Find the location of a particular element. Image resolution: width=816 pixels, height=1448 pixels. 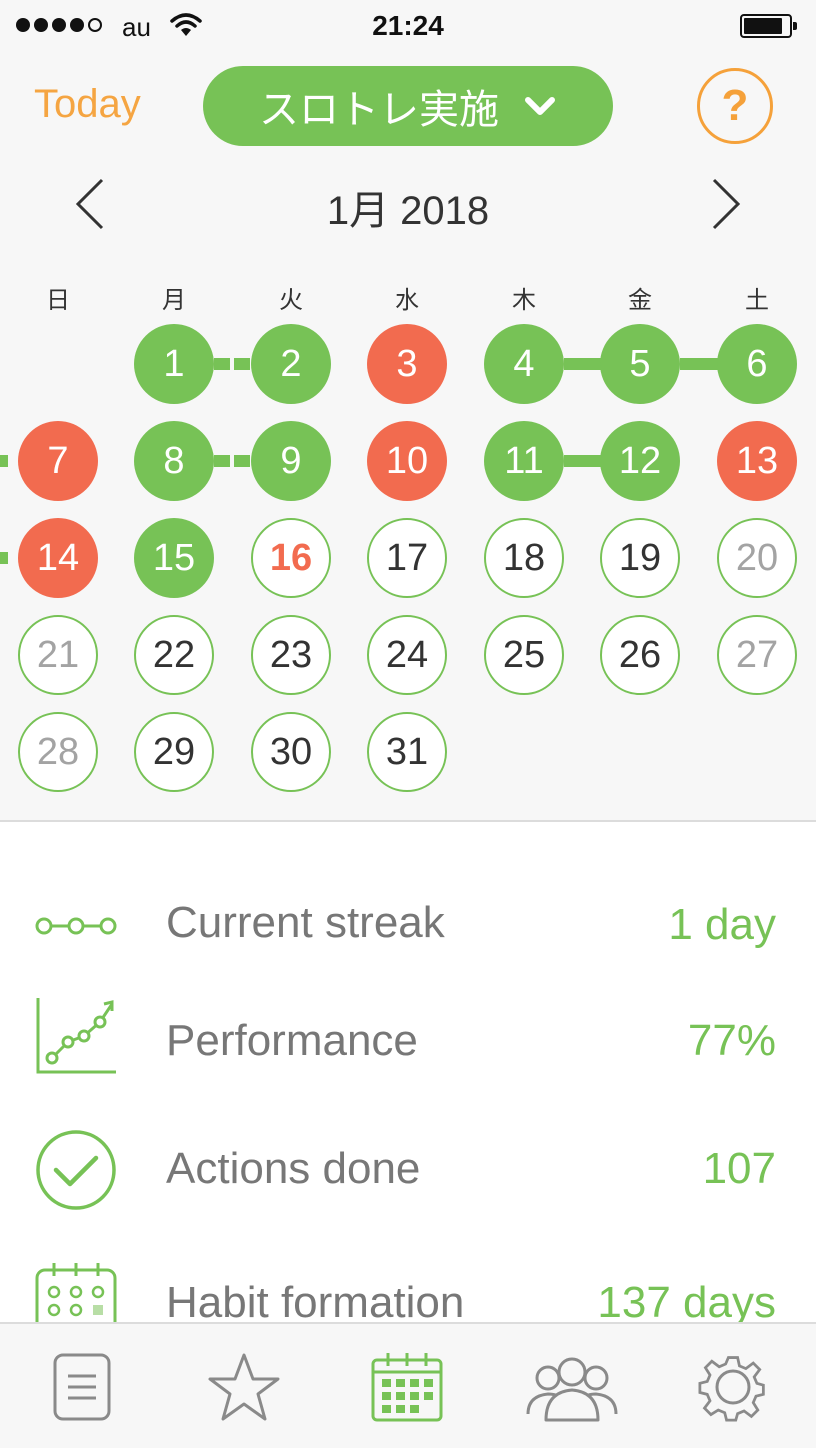

stat-label: Habit formation is located at coordinates (315, 1302).